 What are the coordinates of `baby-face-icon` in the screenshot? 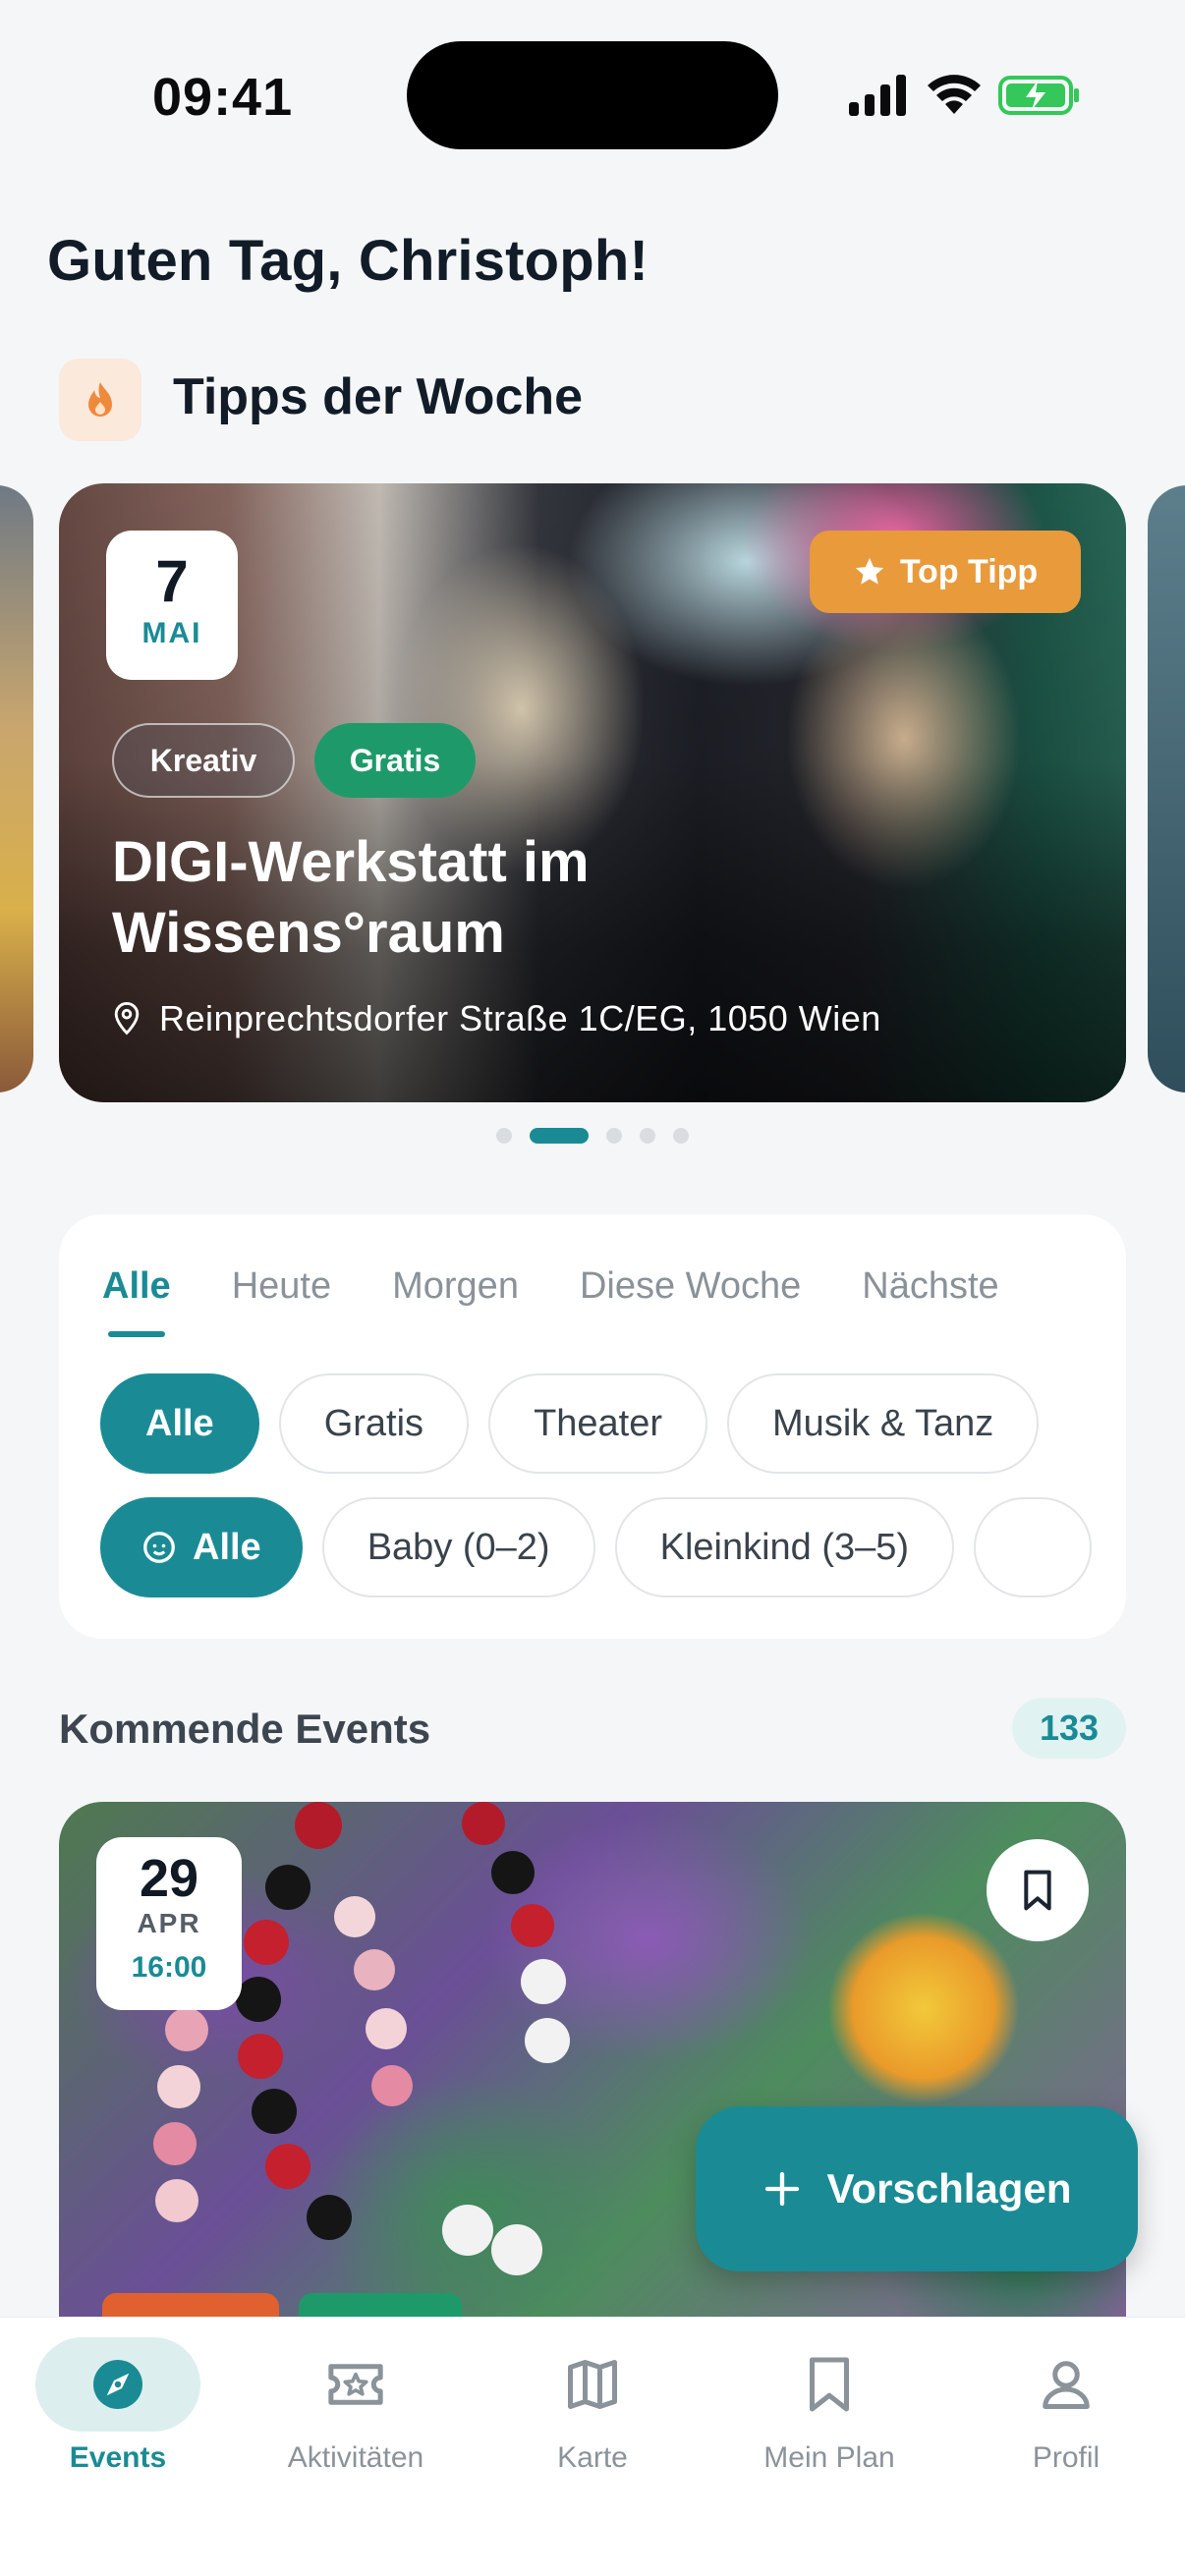 It's located at (159, 1547).